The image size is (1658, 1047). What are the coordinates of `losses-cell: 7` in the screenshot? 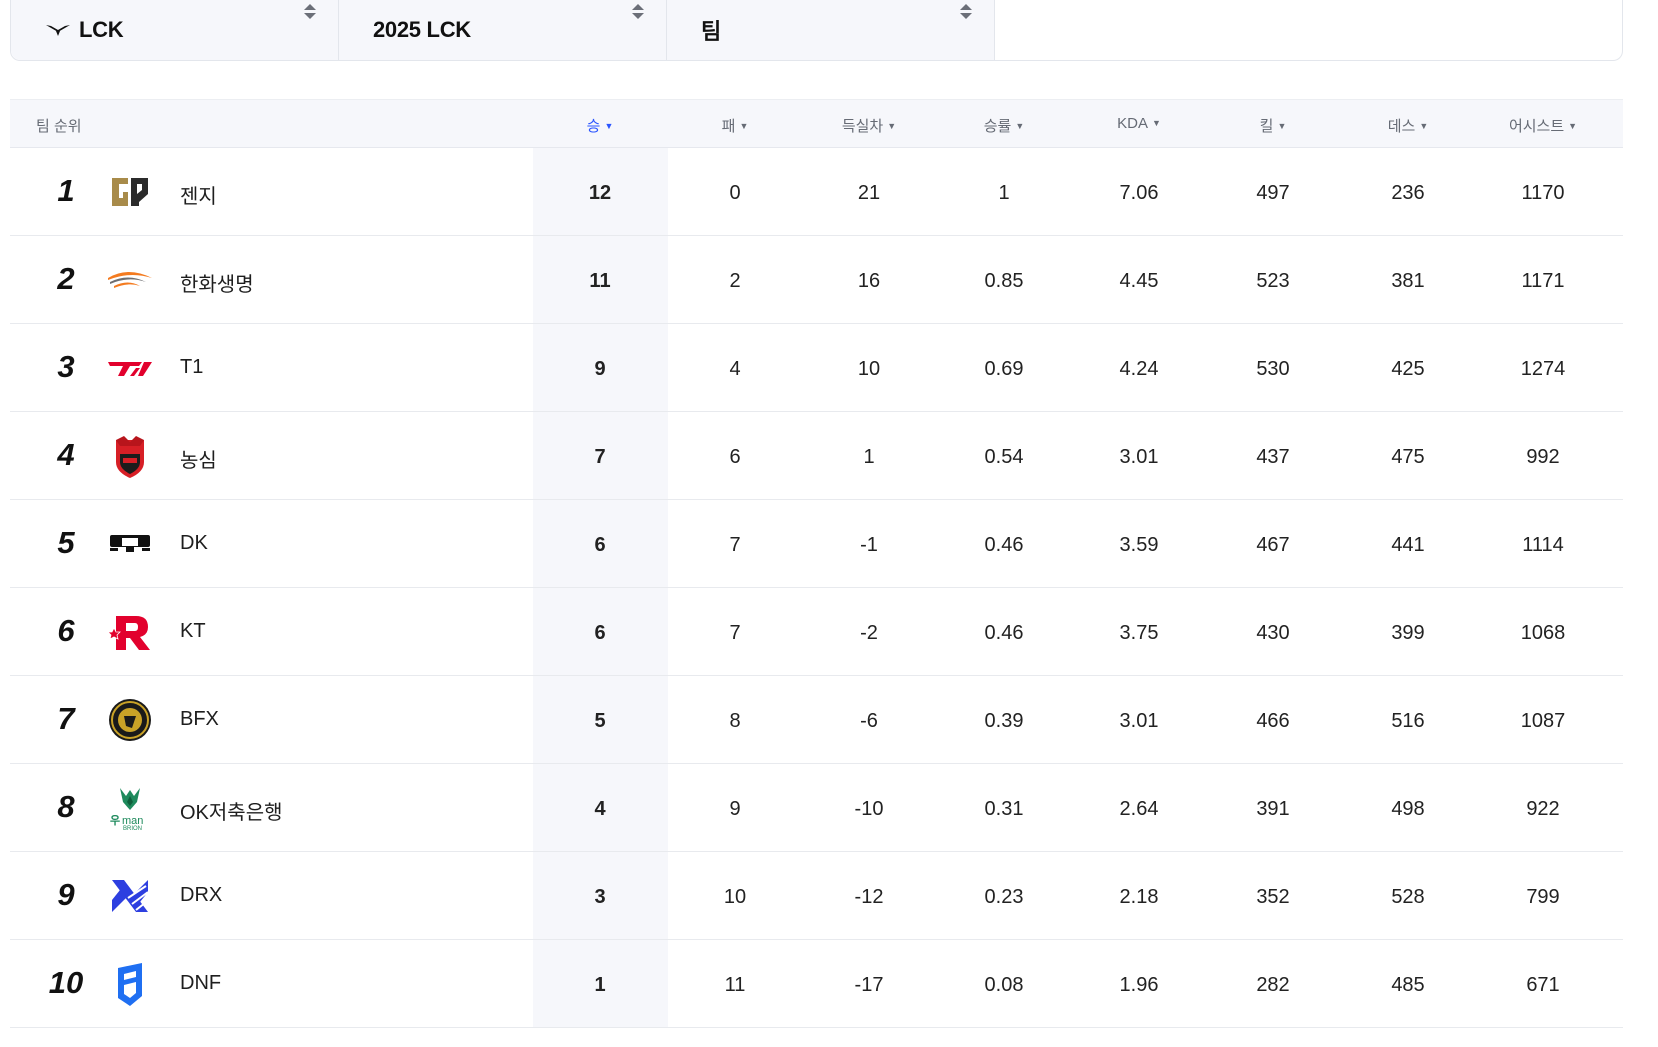 It's located at (735, 633).